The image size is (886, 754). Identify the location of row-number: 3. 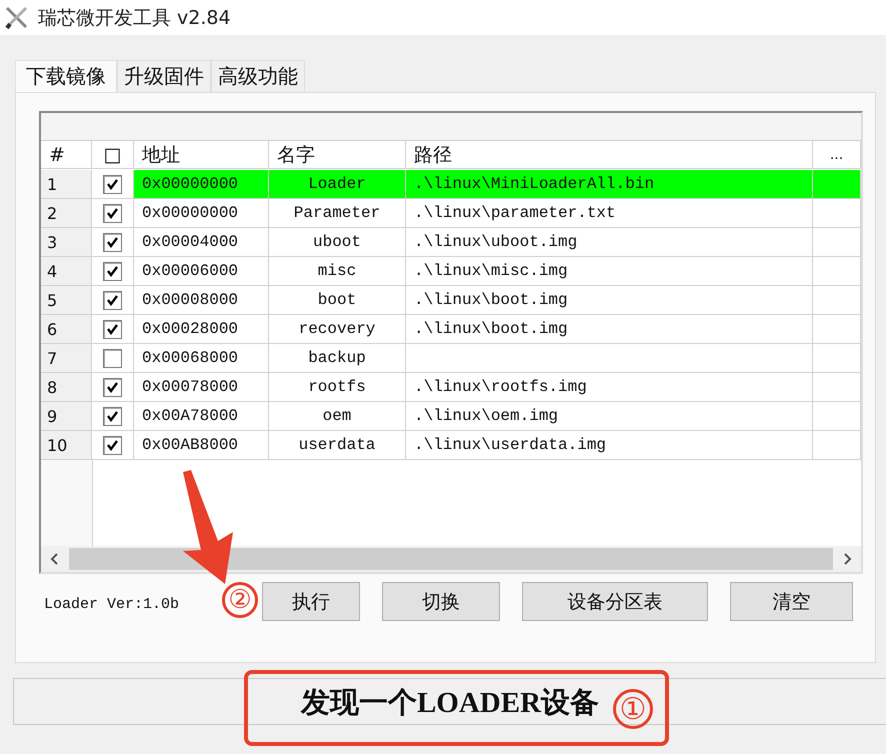
(66, 242).